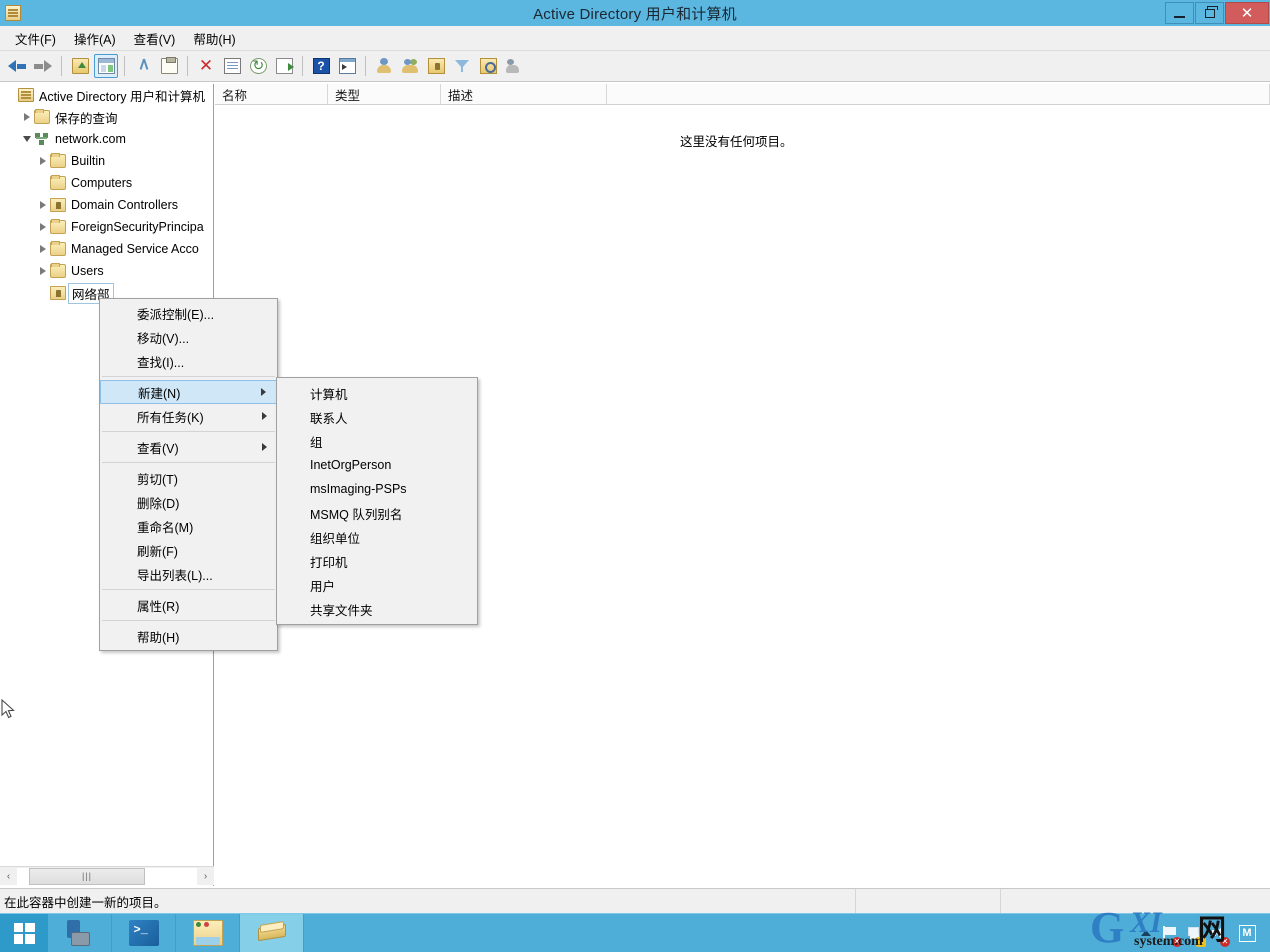 The width and height of the screenshot is (1270, 952). I want to click on context-menu-separator, so click(188, 462).